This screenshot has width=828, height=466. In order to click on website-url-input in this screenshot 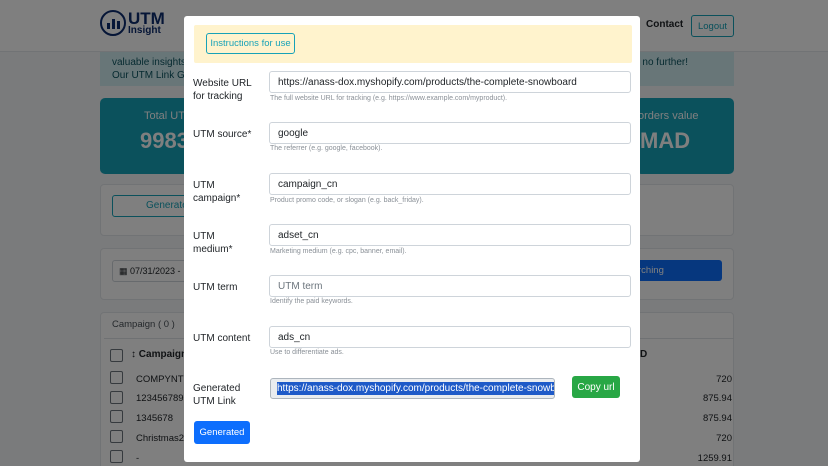, I will do `click(450, 82)`.